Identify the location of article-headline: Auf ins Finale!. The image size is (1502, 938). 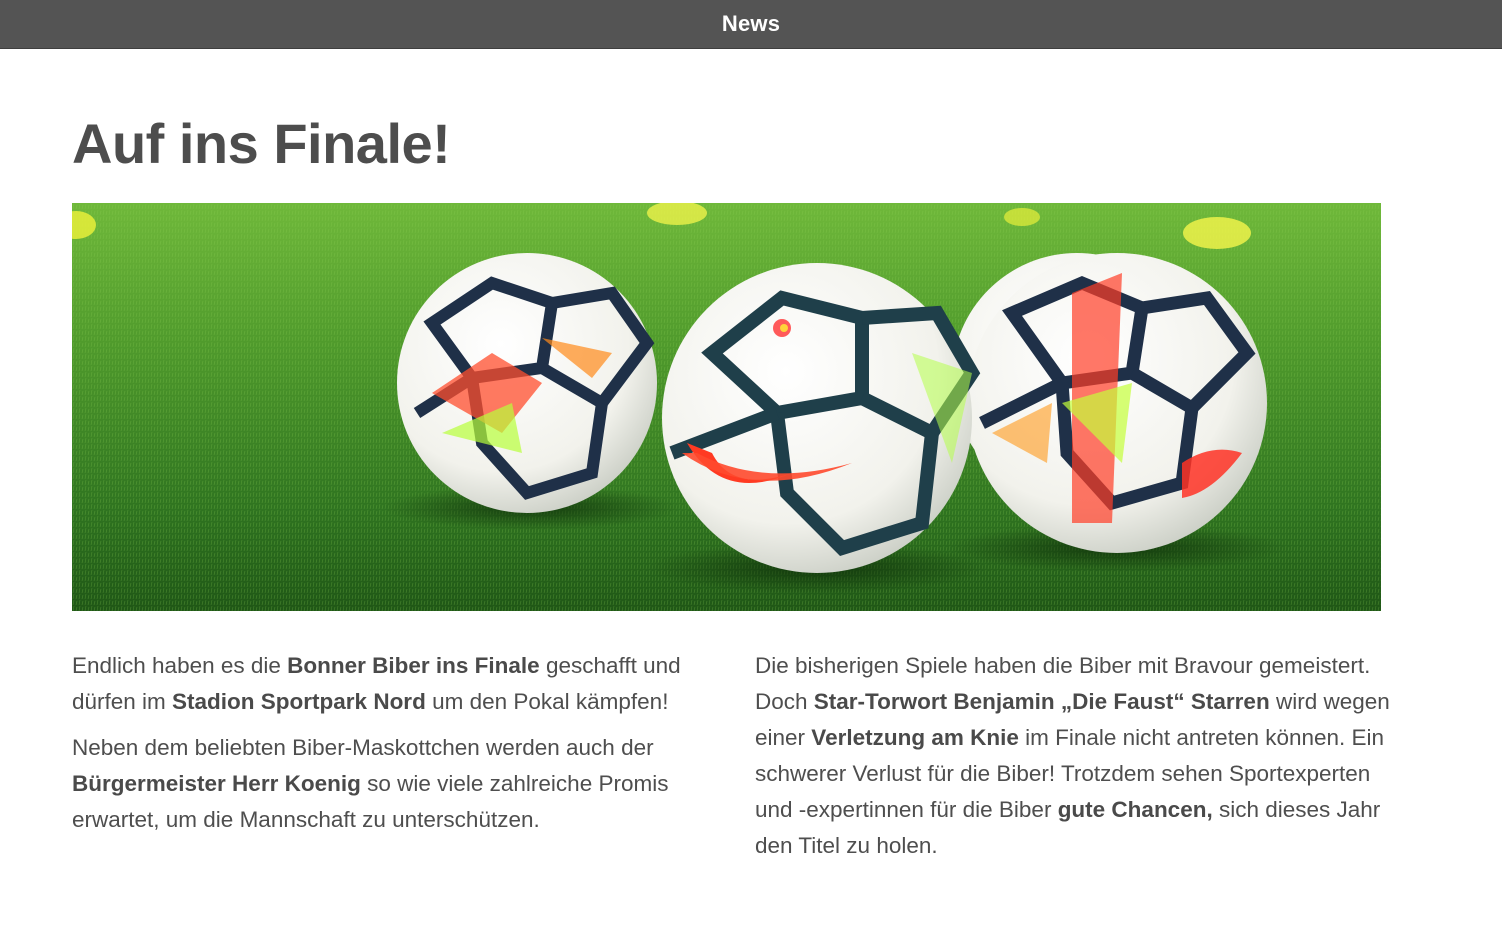
(261, 143).